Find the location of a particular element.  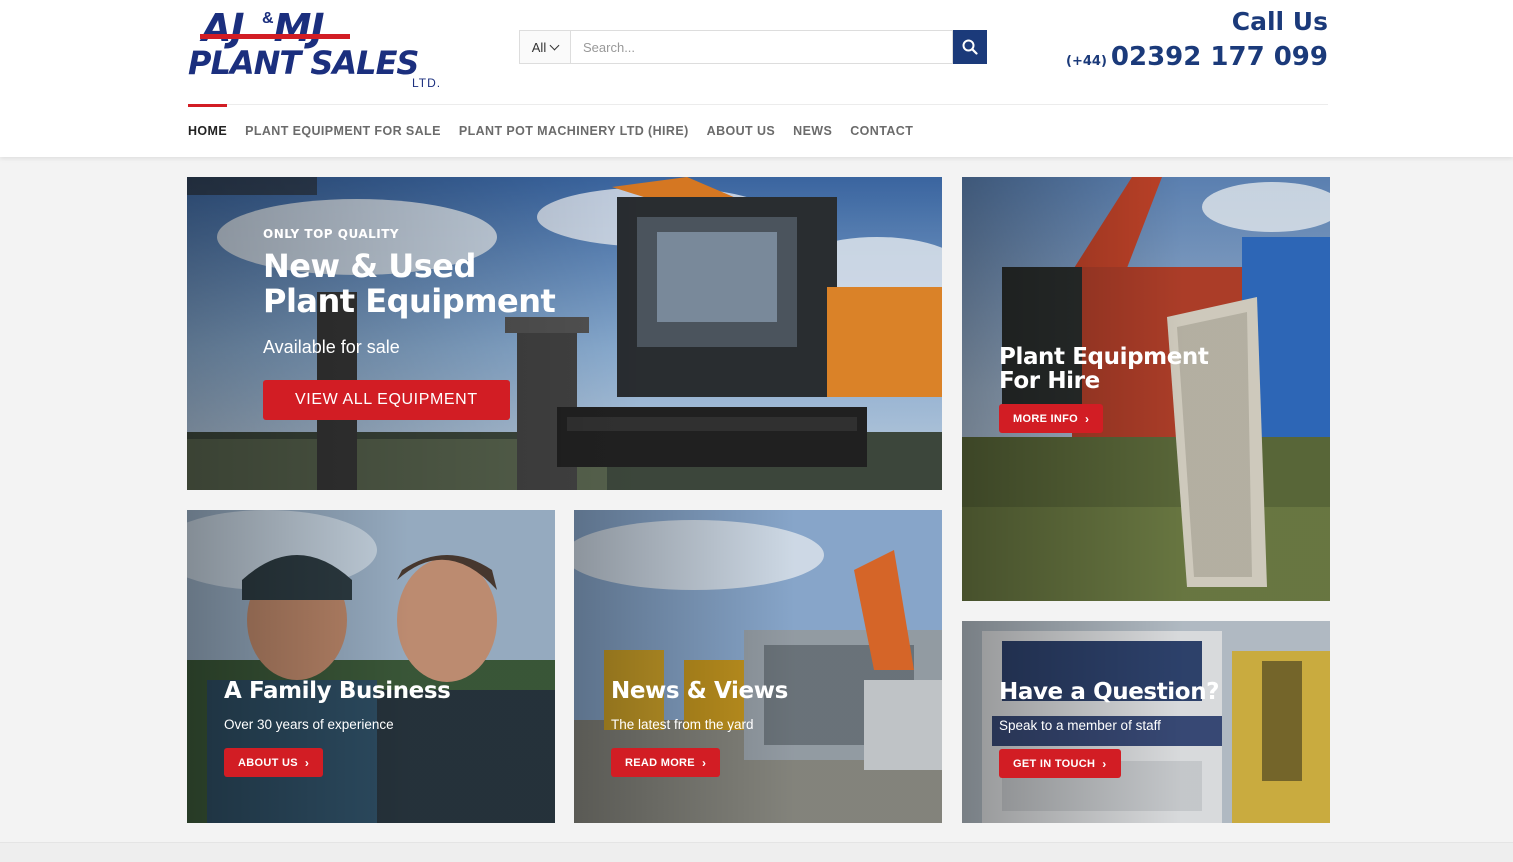

news-subtitle: The latest from the yard is located at coordinates (682, 724).